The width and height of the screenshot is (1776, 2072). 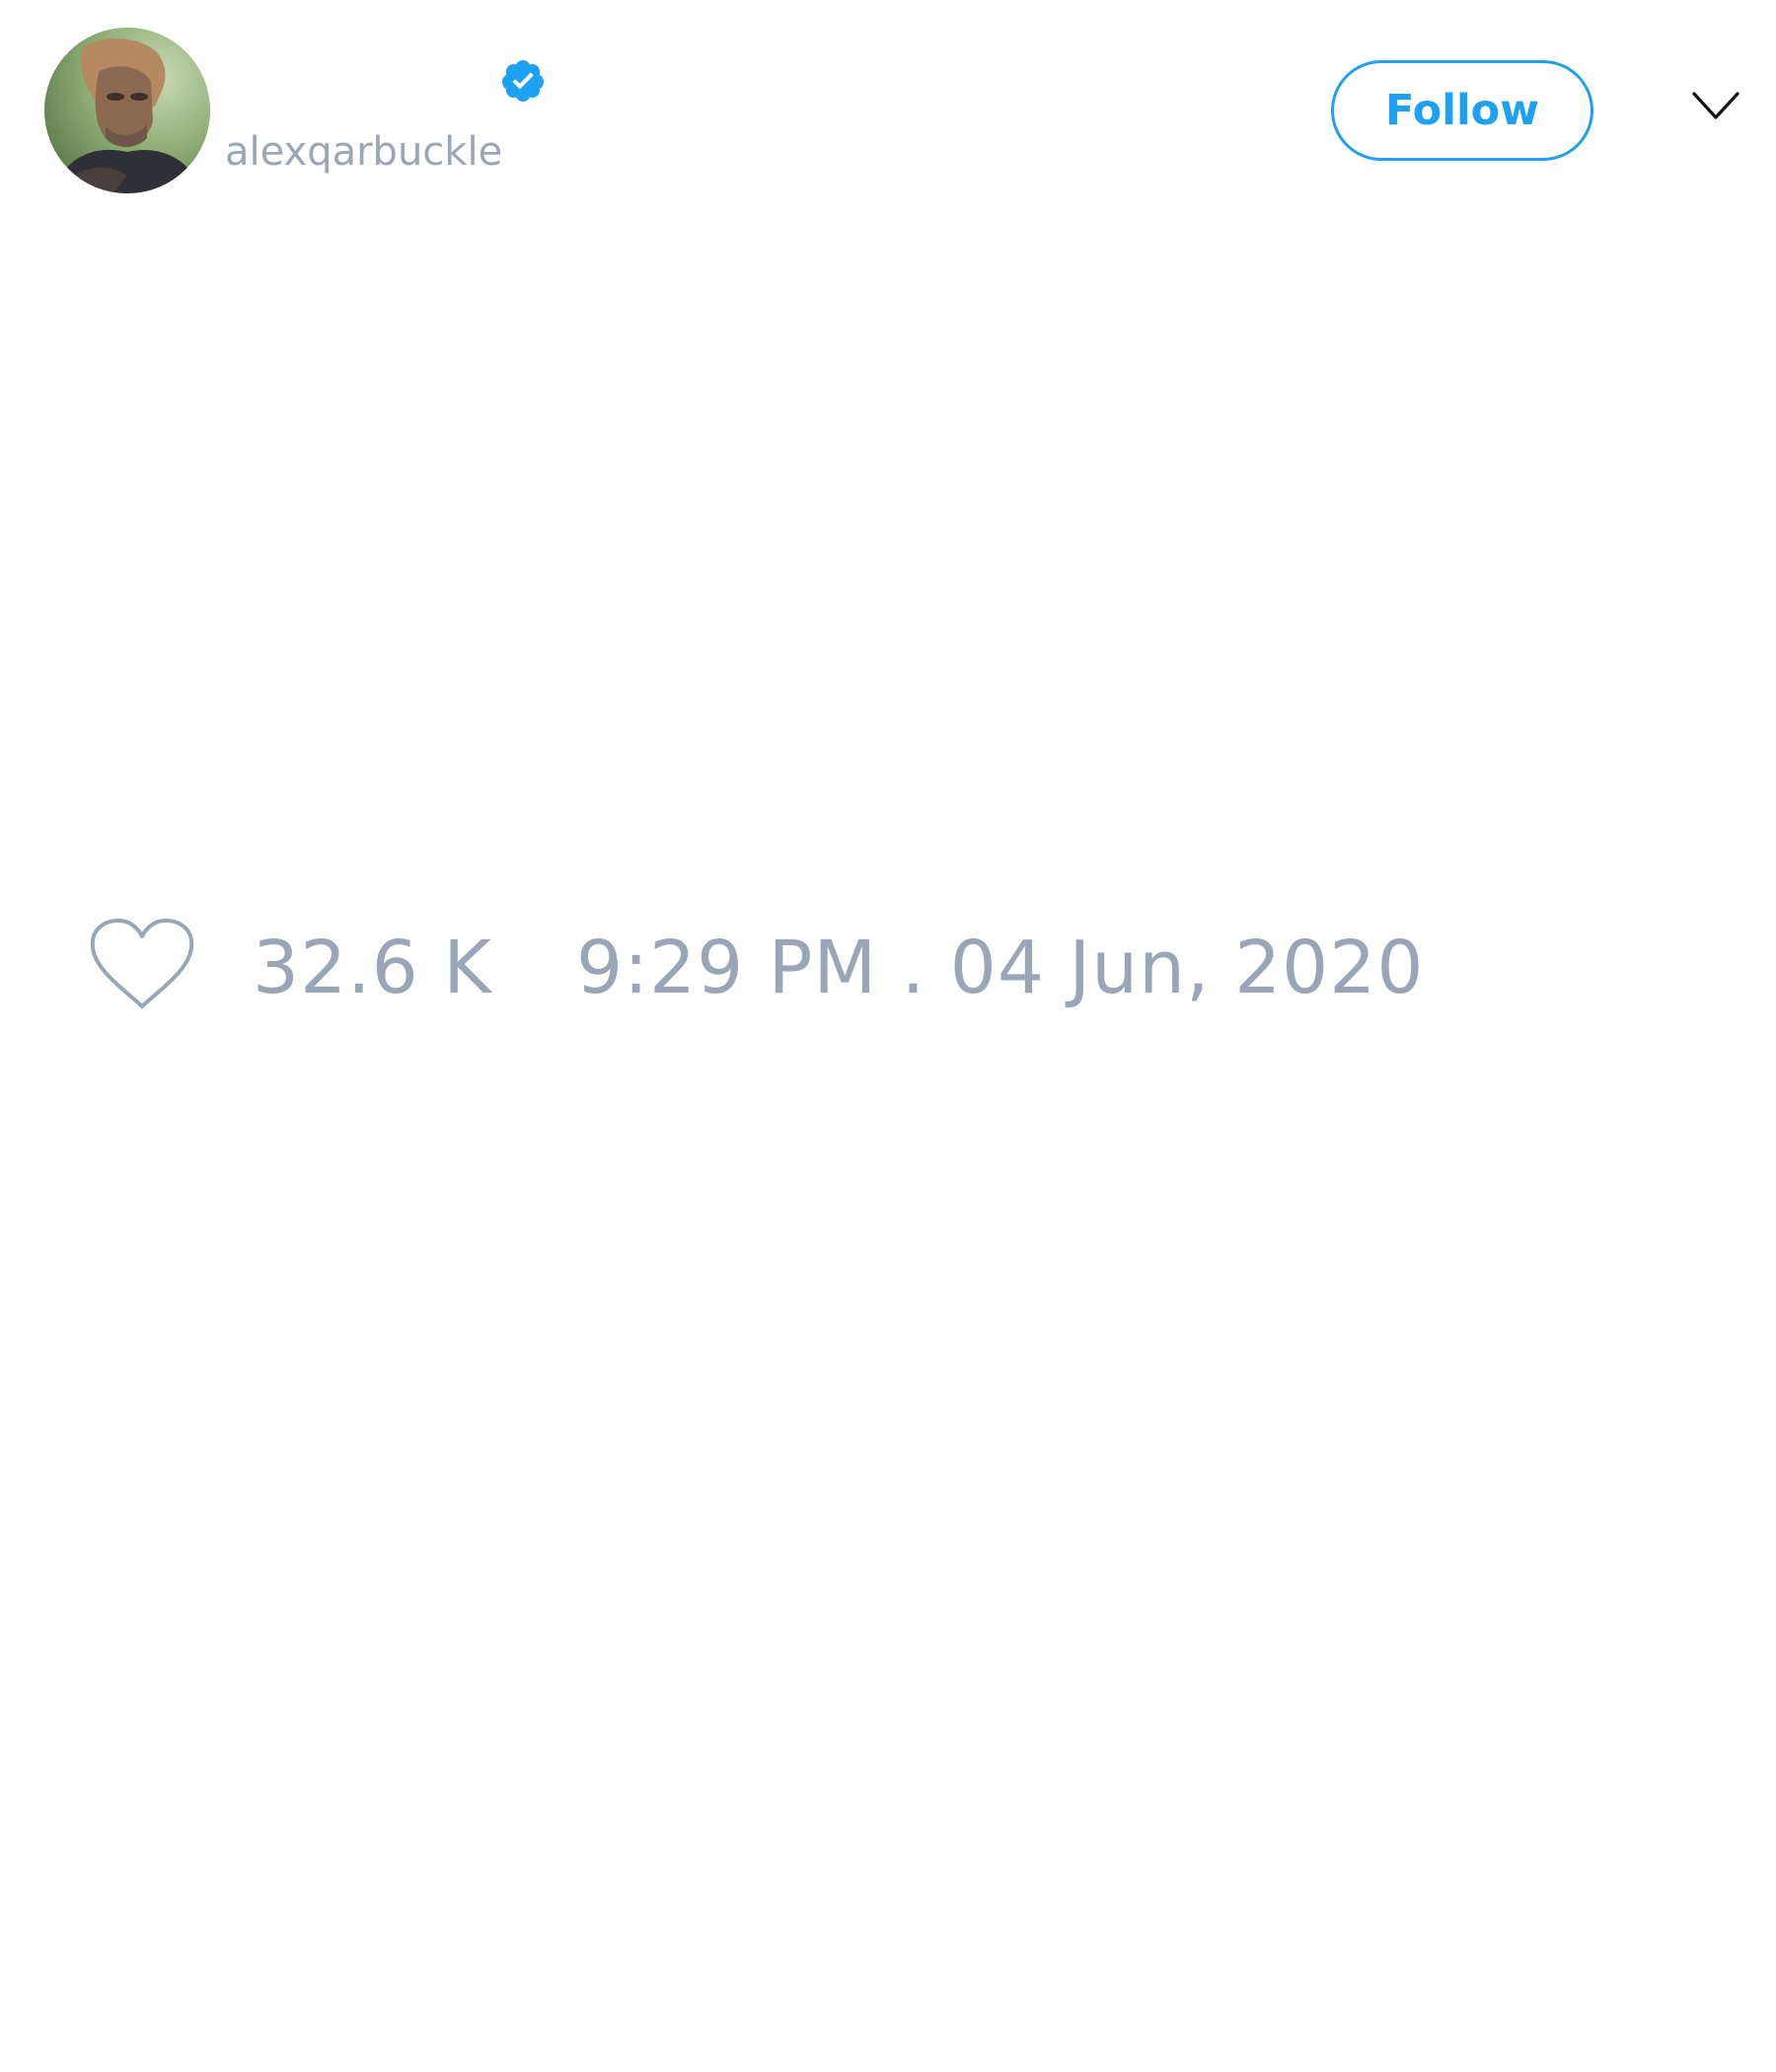 I want to click on avatar-photo, so click(x=127, y=111).